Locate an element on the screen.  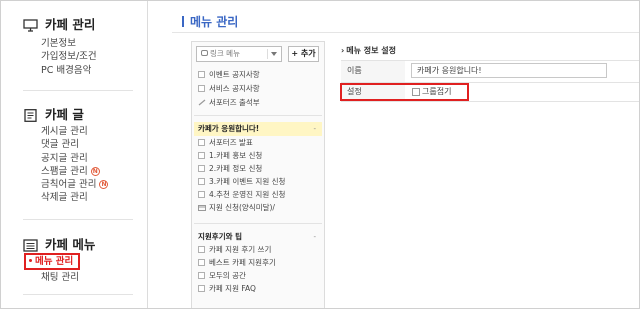
link-menu-select: 링크 메뉴 is located at coordinates (239, 54).